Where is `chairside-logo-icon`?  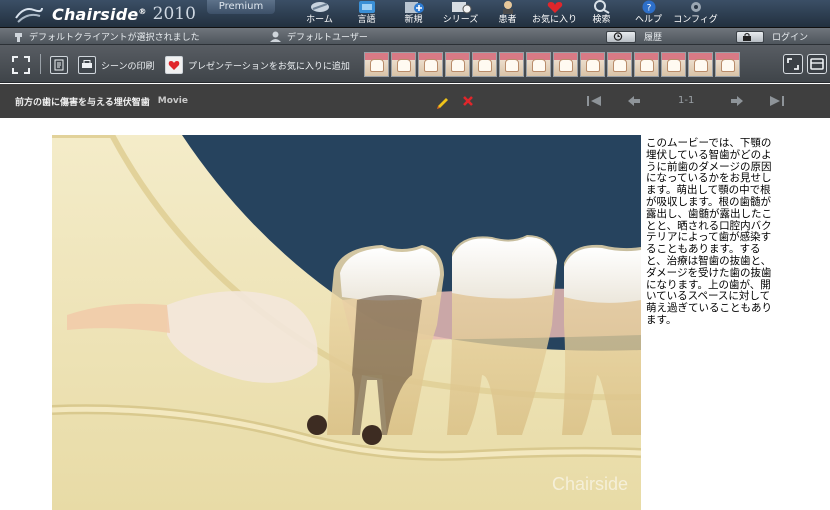 chairside-logo-icon is located at coordinates (29, 15).